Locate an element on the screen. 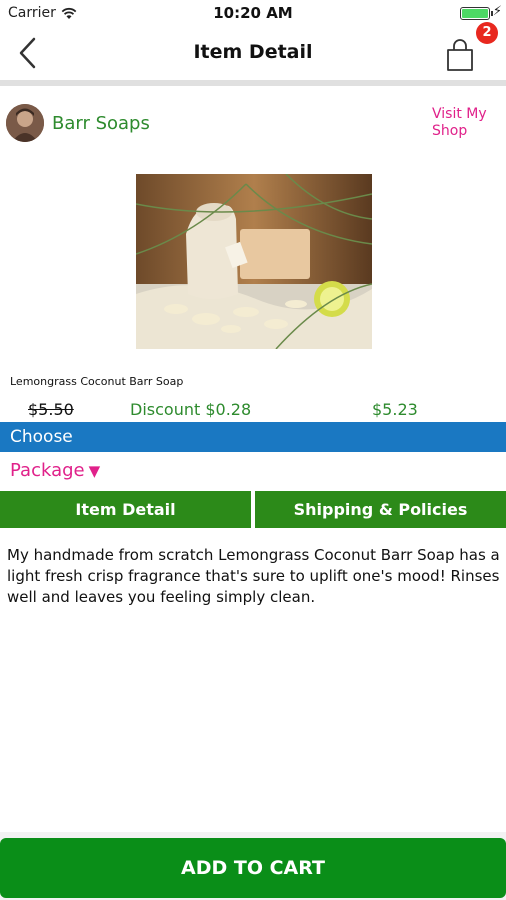 The image size is (506, 900). choose-section-header: Choose is located at coordinates (253, 437).